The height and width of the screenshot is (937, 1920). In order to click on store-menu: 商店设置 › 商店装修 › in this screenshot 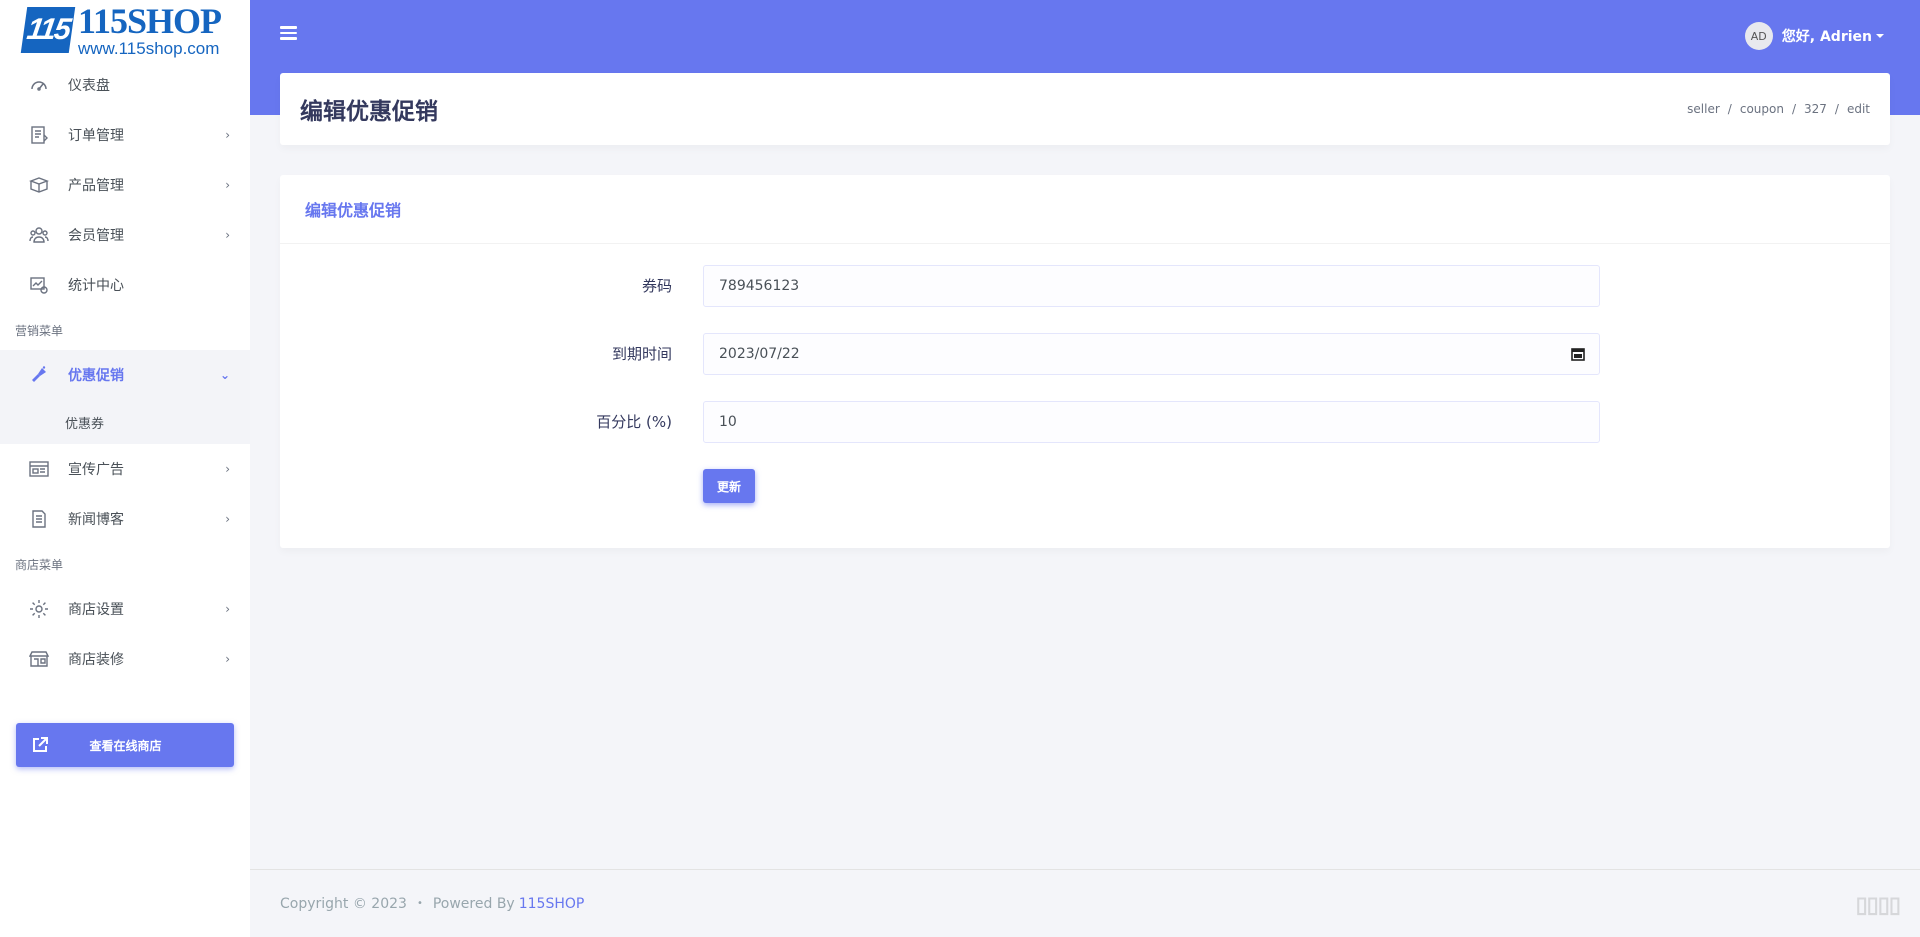, I will do `click(125, 634)`.